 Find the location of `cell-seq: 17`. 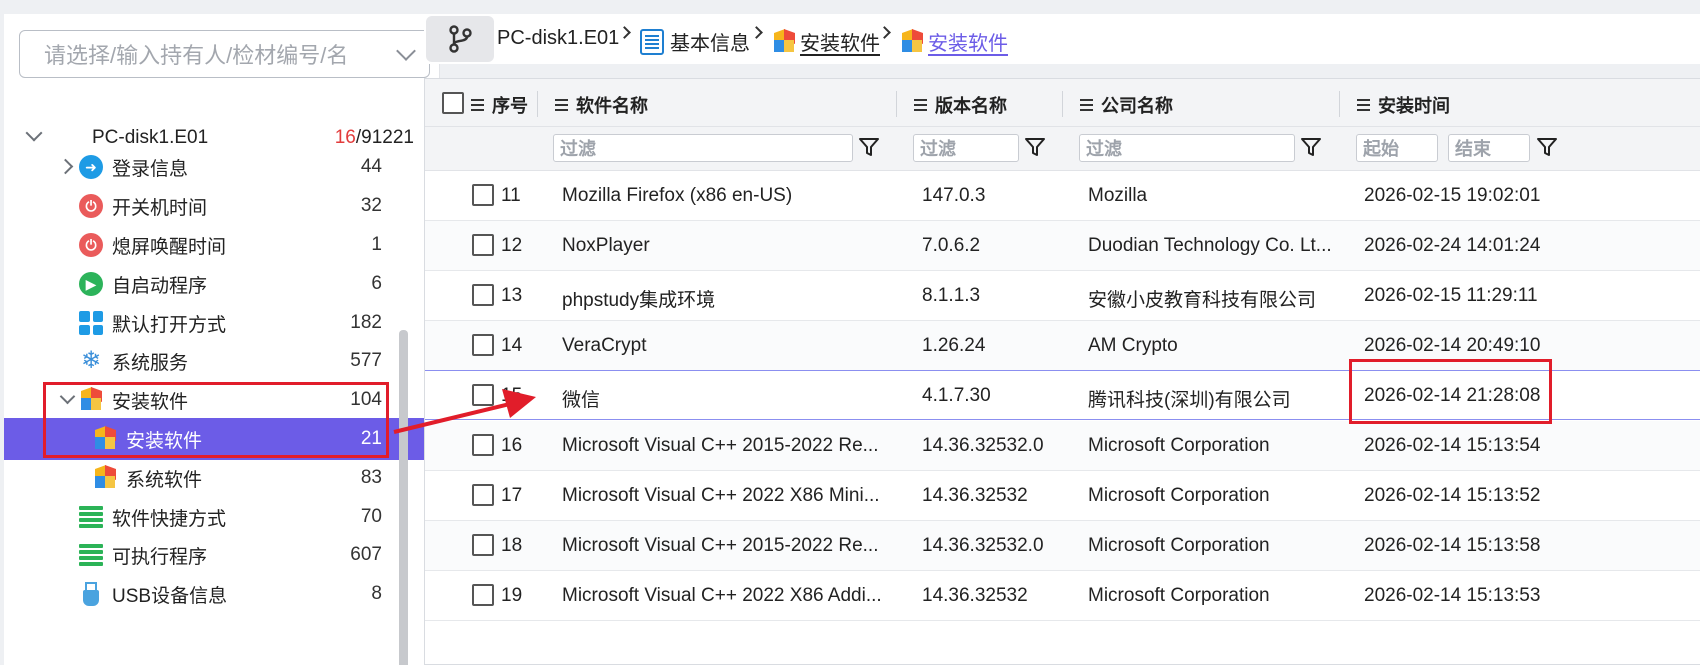

cell-seq: 17 is located at coordinates (512, 495).